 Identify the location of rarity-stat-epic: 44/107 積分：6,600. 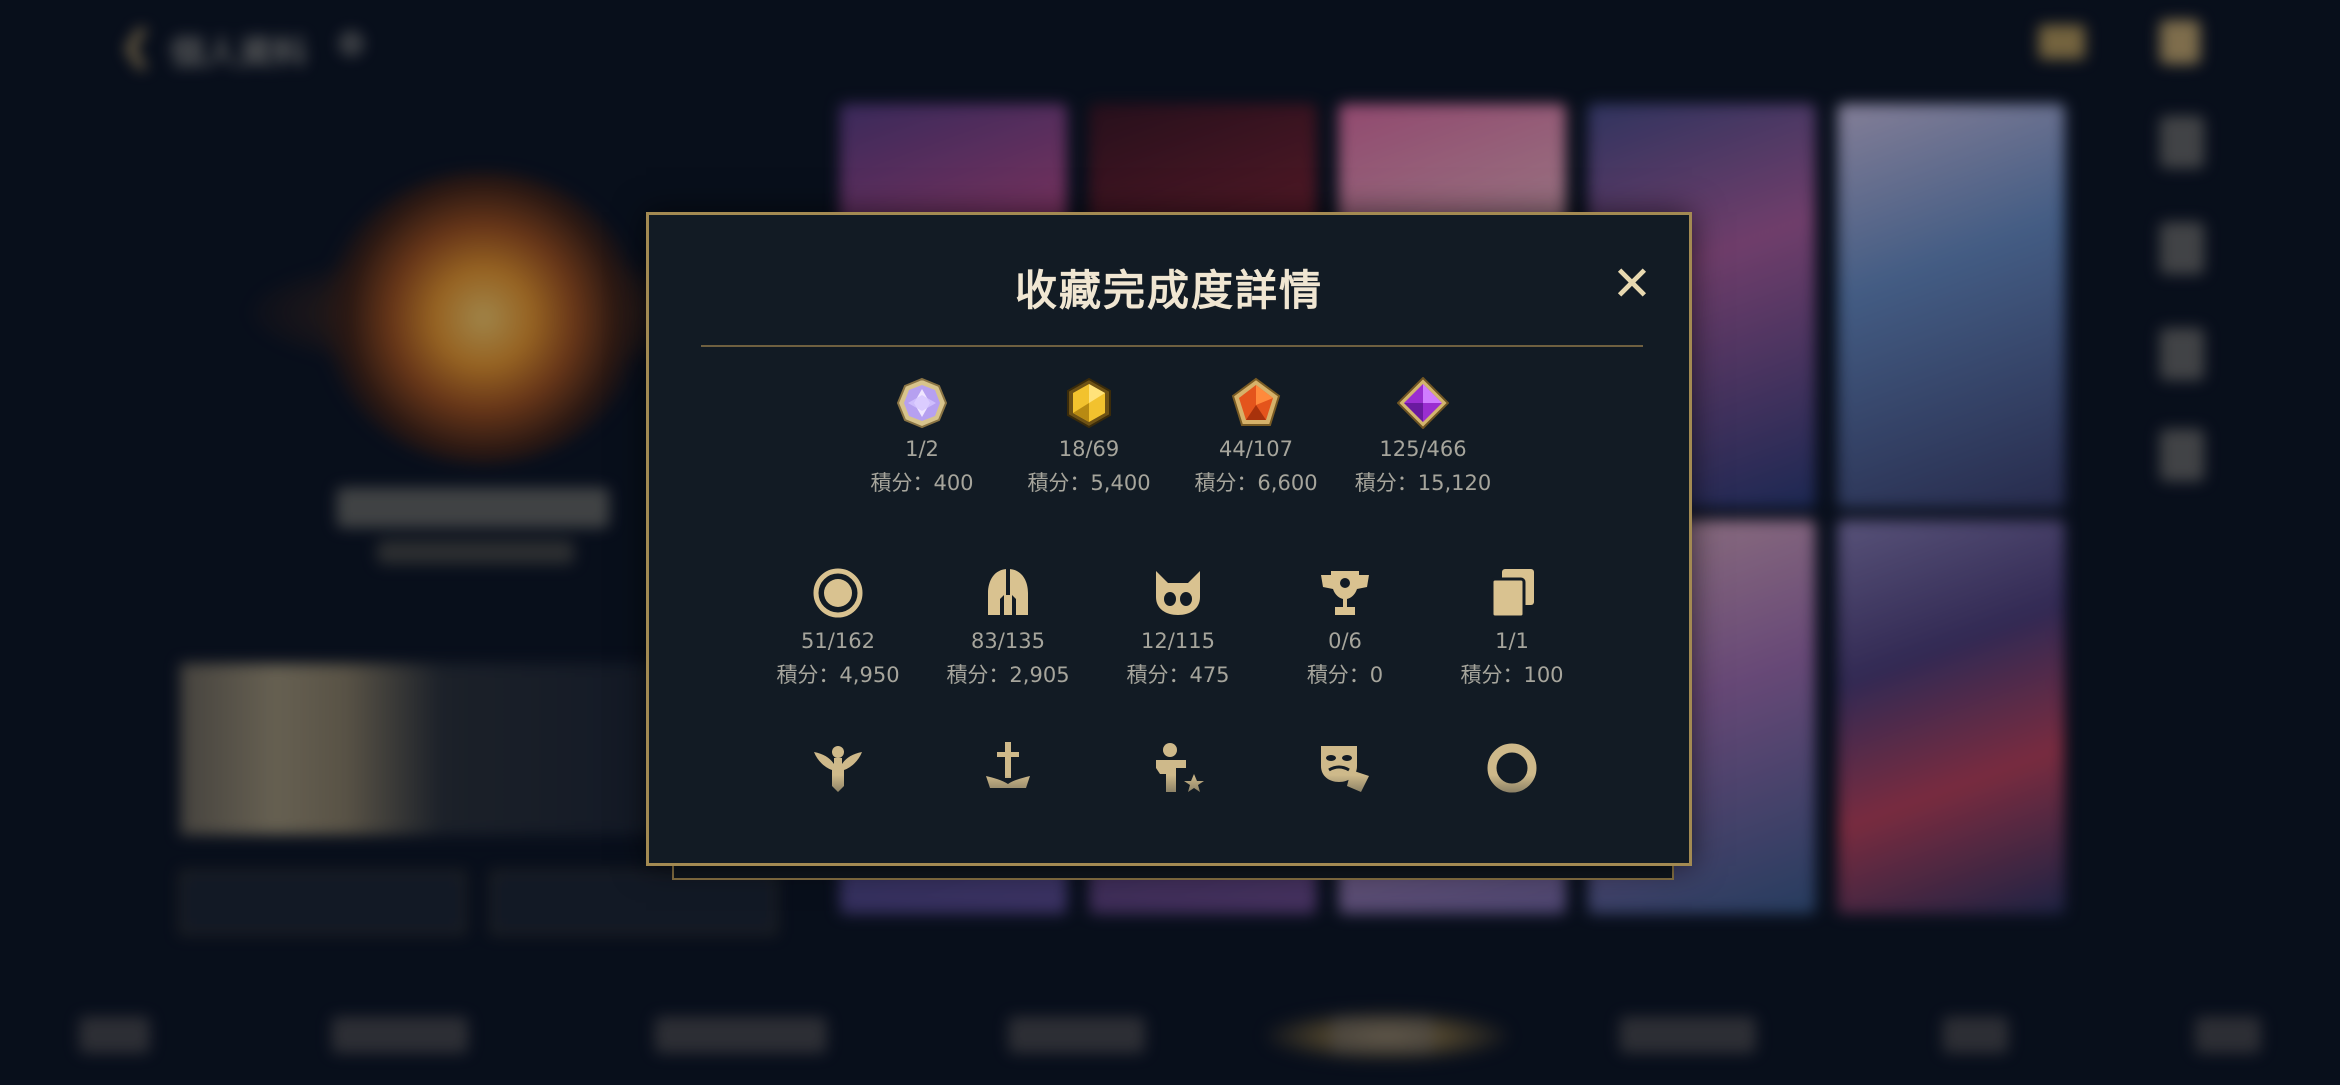
(1256, 437).